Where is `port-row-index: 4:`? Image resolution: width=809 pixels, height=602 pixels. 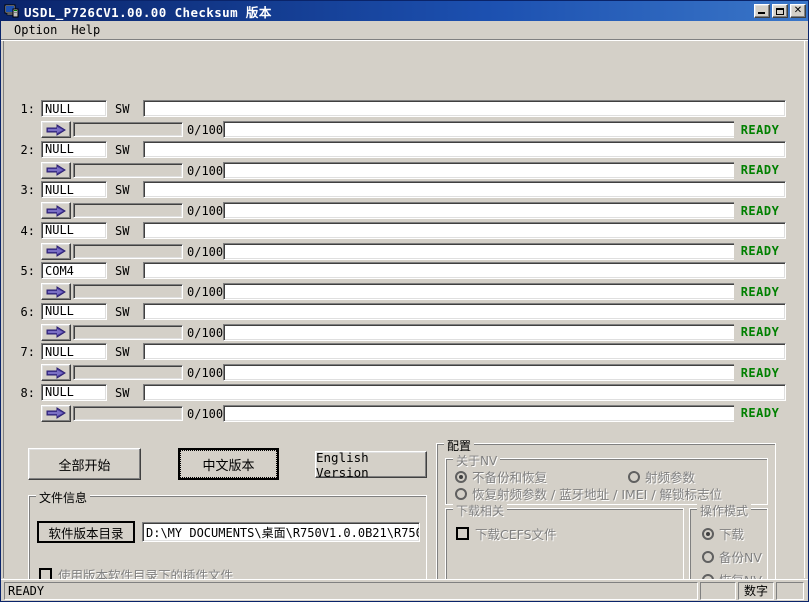
port-row-index: 4: is located at coordinates (27, 230).